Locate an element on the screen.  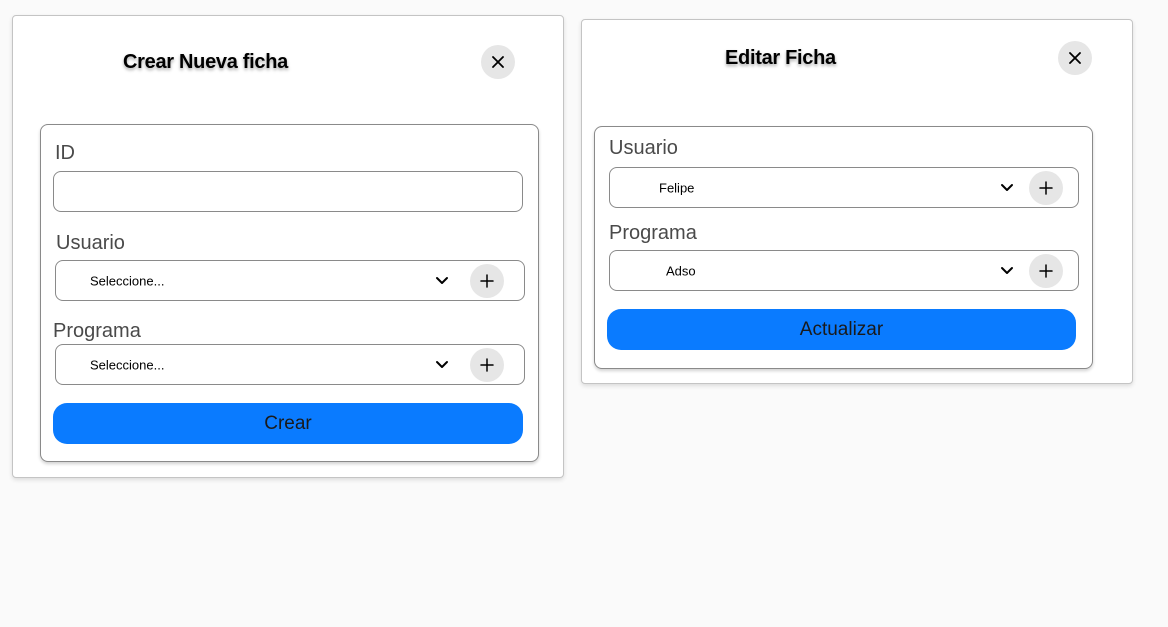
edit-modal-close-button is located at coordinates (1075, 58).